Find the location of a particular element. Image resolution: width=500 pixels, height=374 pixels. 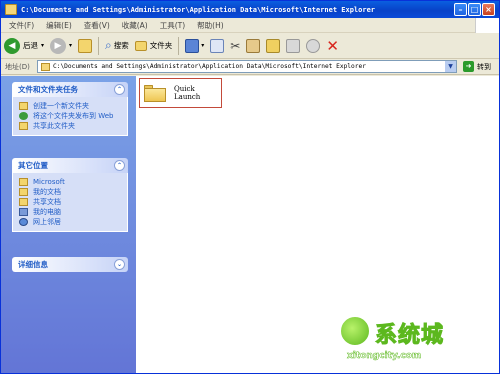

place-shared-documents: 共享文档 is located at coordinates (70, 202).